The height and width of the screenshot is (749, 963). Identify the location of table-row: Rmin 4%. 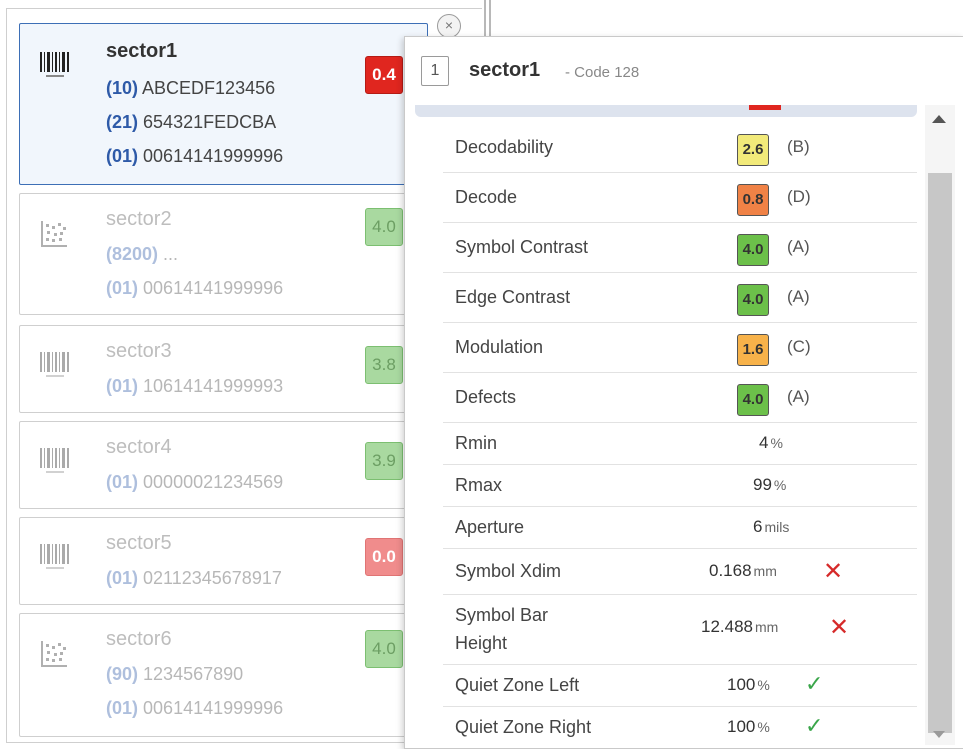
(680, 444).